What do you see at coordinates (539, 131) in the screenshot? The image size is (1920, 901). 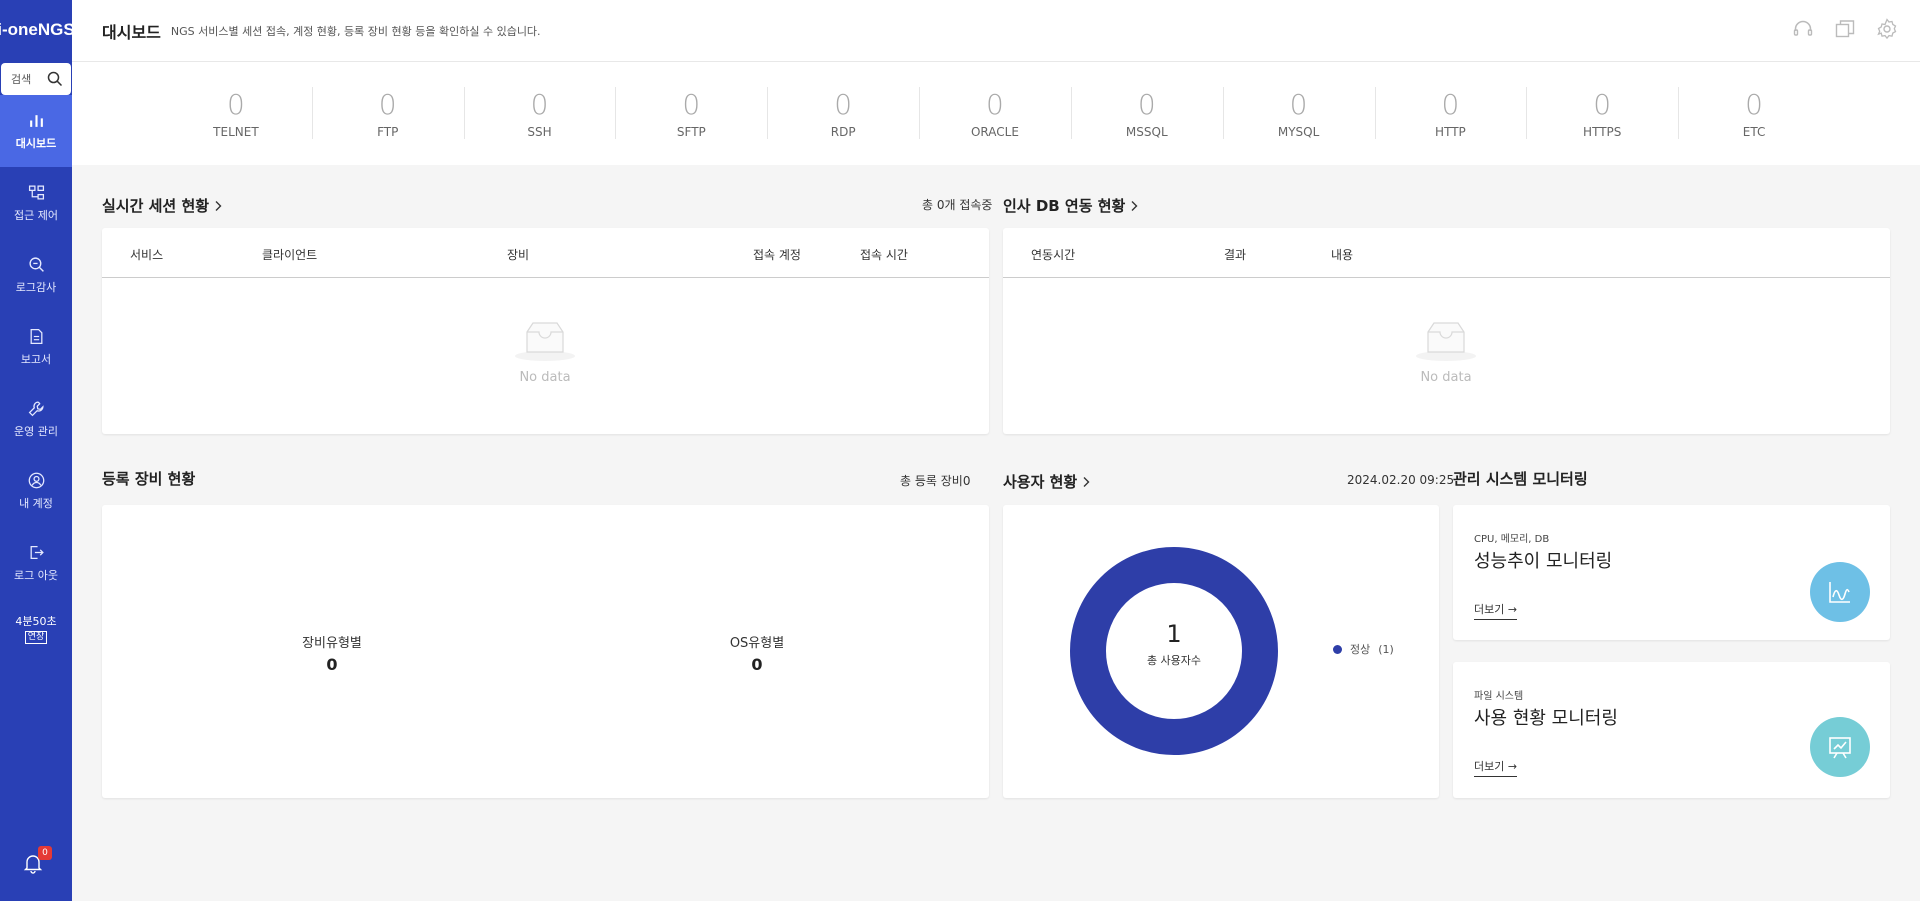 I see `stat-label: SSH` at bounding box center [539, 131].